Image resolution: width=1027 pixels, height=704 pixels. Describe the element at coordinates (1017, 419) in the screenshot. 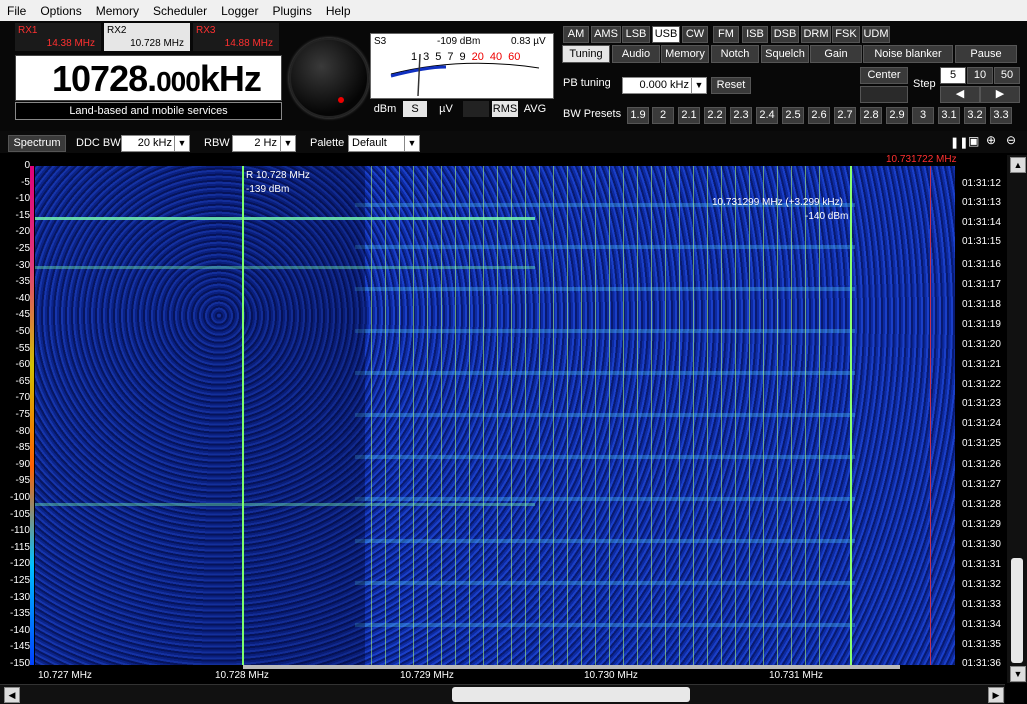

I see `vertical-scrollbar: ▲ ▼` at that location.